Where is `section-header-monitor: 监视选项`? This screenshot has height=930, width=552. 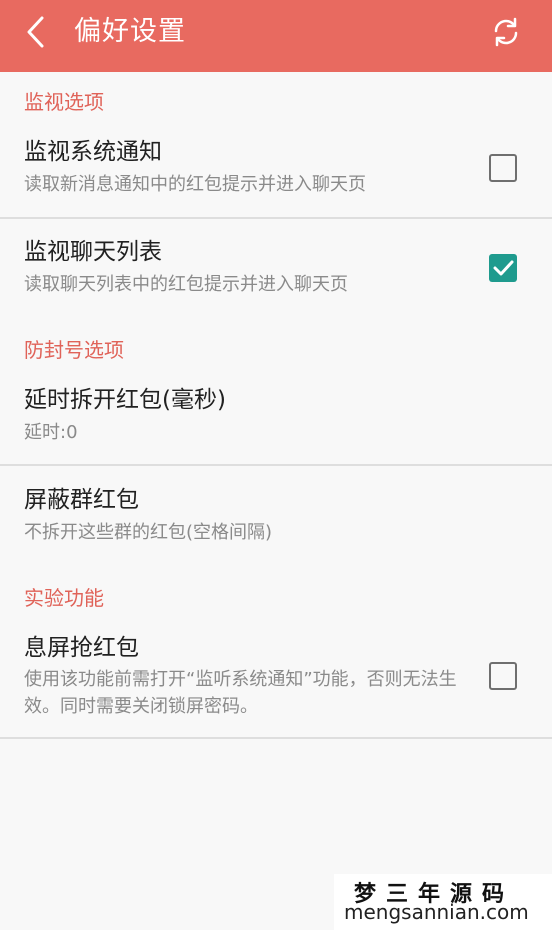
section-header-monitor: 监视选项 is located at coordinates (64, 102).